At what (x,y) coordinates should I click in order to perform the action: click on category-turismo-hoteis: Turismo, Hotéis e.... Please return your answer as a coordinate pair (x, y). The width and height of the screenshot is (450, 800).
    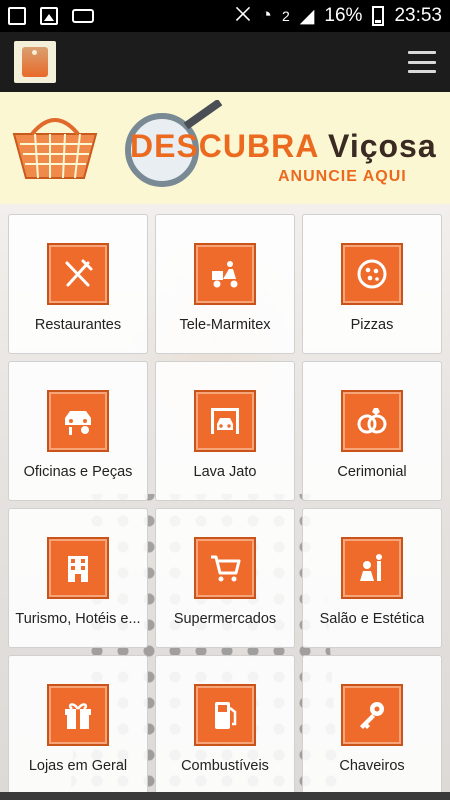
    Looking at the image, I should click on (78, 578).